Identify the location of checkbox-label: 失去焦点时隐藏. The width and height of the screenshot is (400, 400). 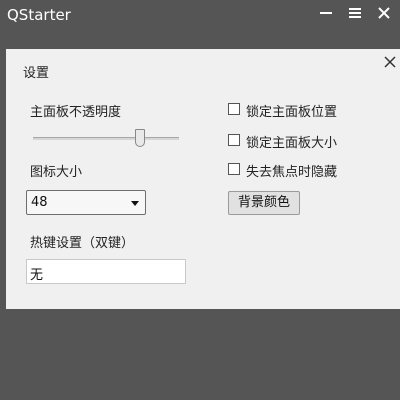
(292, 172).